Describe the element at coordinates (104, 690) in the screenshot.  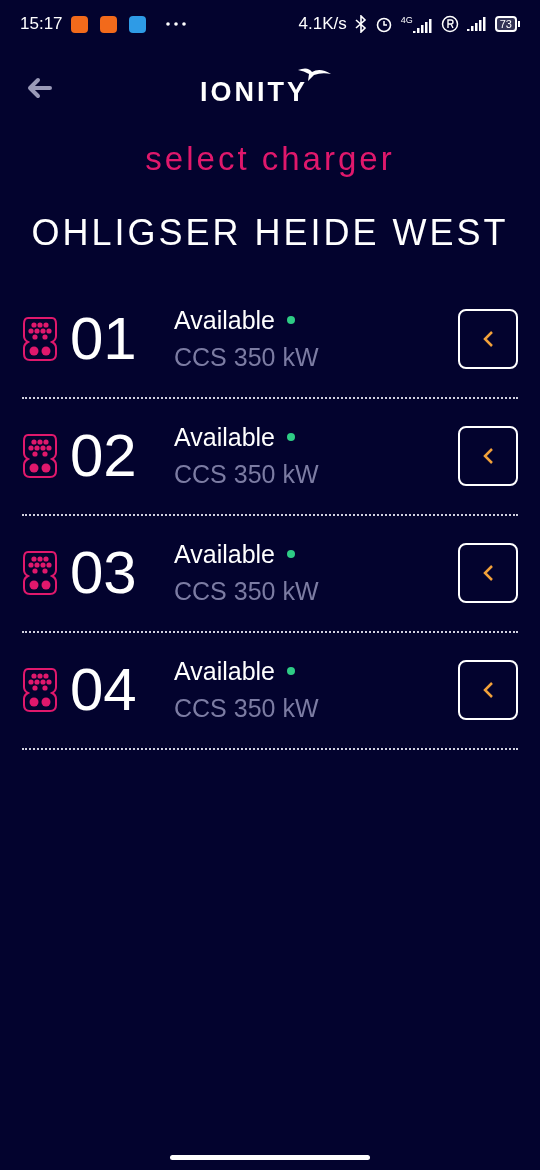
I see `charger-number: 04` at that location.